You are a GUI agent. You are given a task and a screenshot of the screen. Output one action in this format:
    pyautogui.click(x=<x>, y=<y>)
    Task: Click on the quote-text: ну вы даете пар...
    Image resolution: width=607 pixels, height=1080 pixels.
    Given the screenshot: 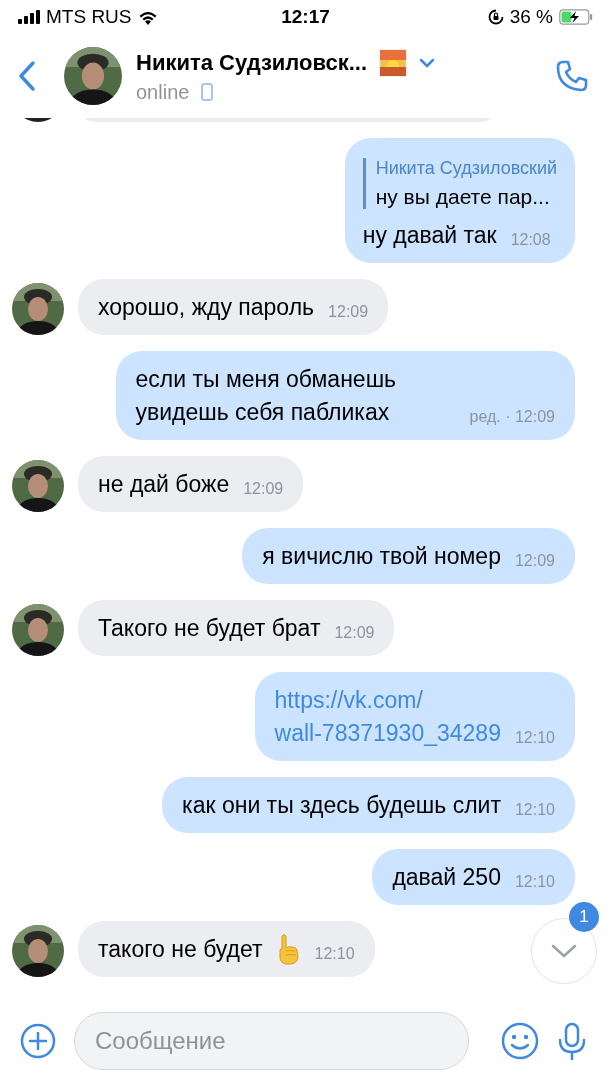 What is the action you would take?
    pyautogui.click(x=463, y=197)
    